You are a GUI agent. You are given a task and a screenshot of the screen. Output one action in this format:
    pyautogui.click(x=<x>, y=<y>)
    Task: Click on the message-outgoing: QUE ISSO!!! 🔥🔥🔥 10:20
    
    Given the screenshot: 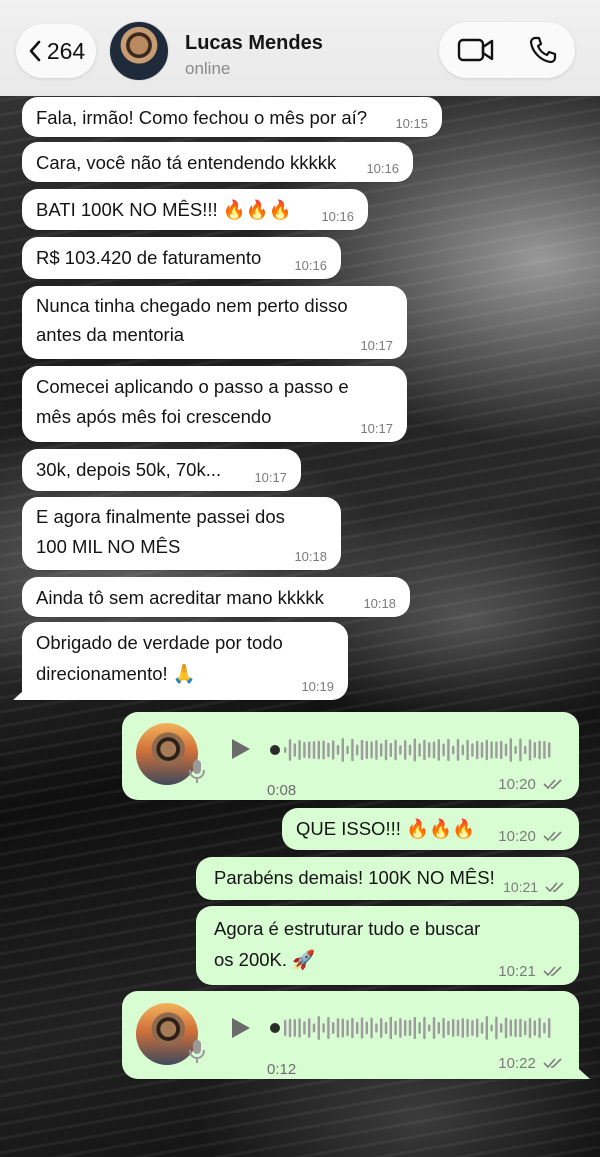 What is the action you would take?
    pyautogui.click(x=430, y=829)
    